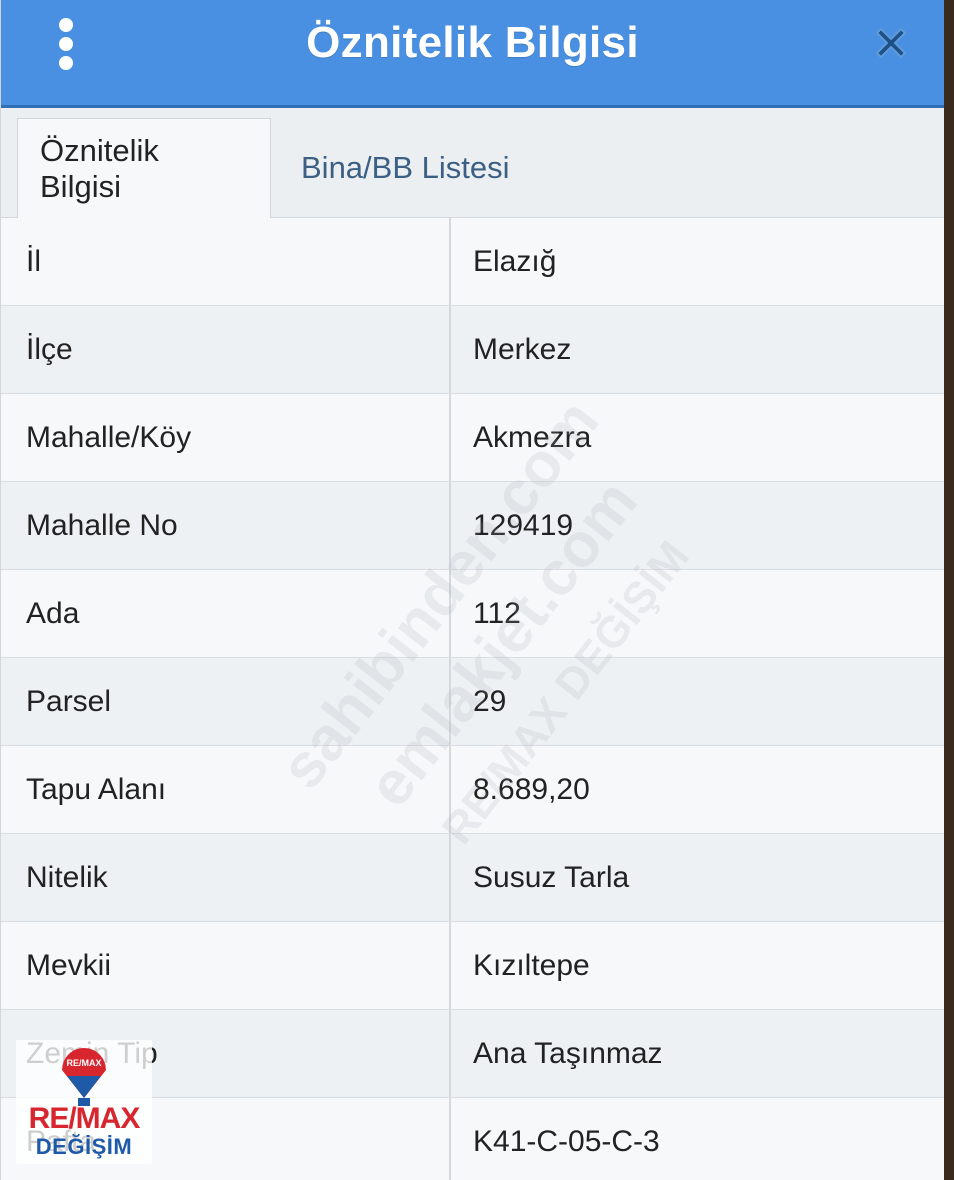 The image size is (954, 1180). Describe the element at coordinates (531, 789) in the screenshot. I see `row-value: 8.689,20` at that location.